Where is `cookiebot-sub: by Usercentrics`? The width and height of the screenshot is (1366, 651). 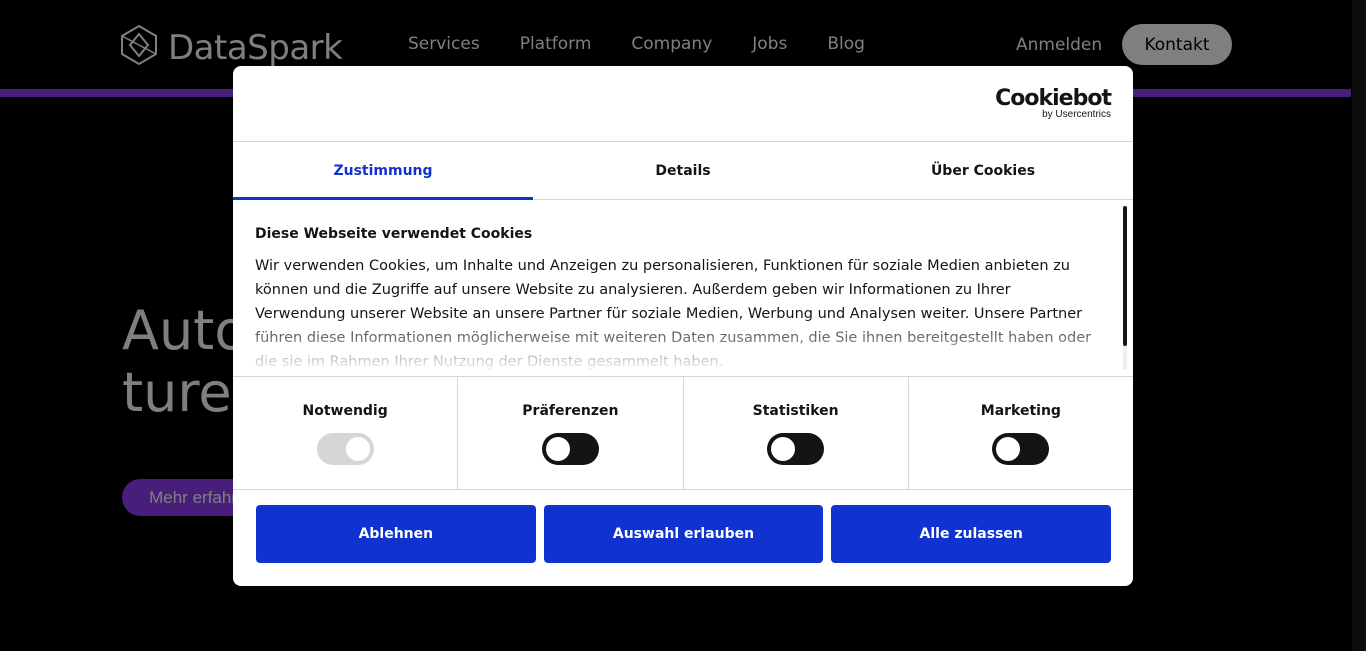 cookiebot-sub: by Usercentrics is located at coordinates (1076, 114).